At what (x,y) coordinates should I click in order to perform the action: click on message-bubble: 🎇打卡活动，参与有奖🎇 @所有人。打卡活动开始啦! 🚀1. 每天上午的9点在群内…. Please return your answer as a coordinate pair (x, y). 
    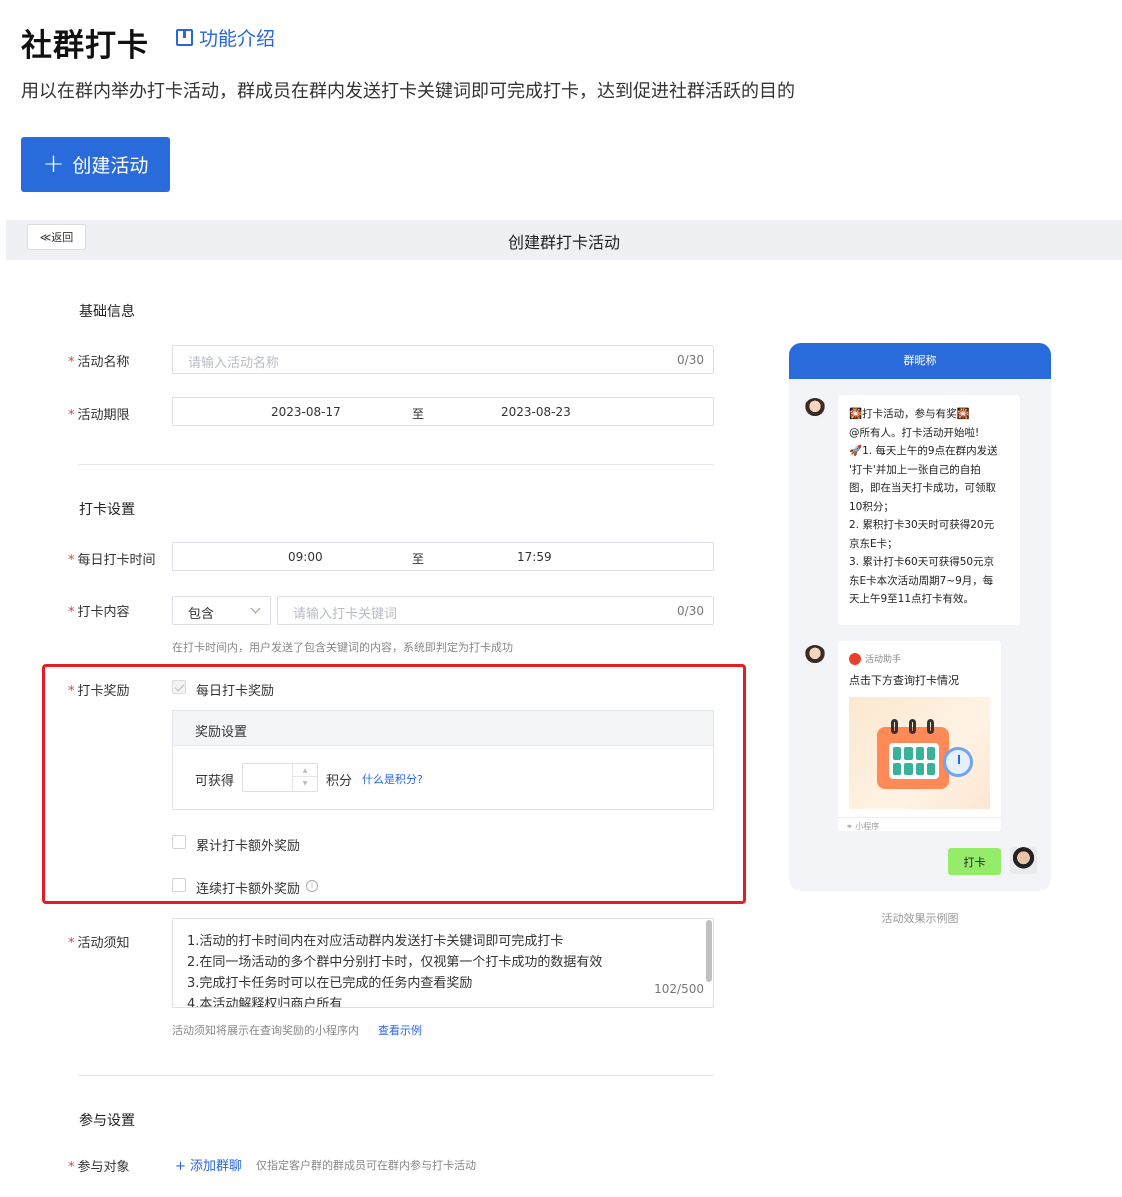
    Looking at the image, I should click on (929, 510).